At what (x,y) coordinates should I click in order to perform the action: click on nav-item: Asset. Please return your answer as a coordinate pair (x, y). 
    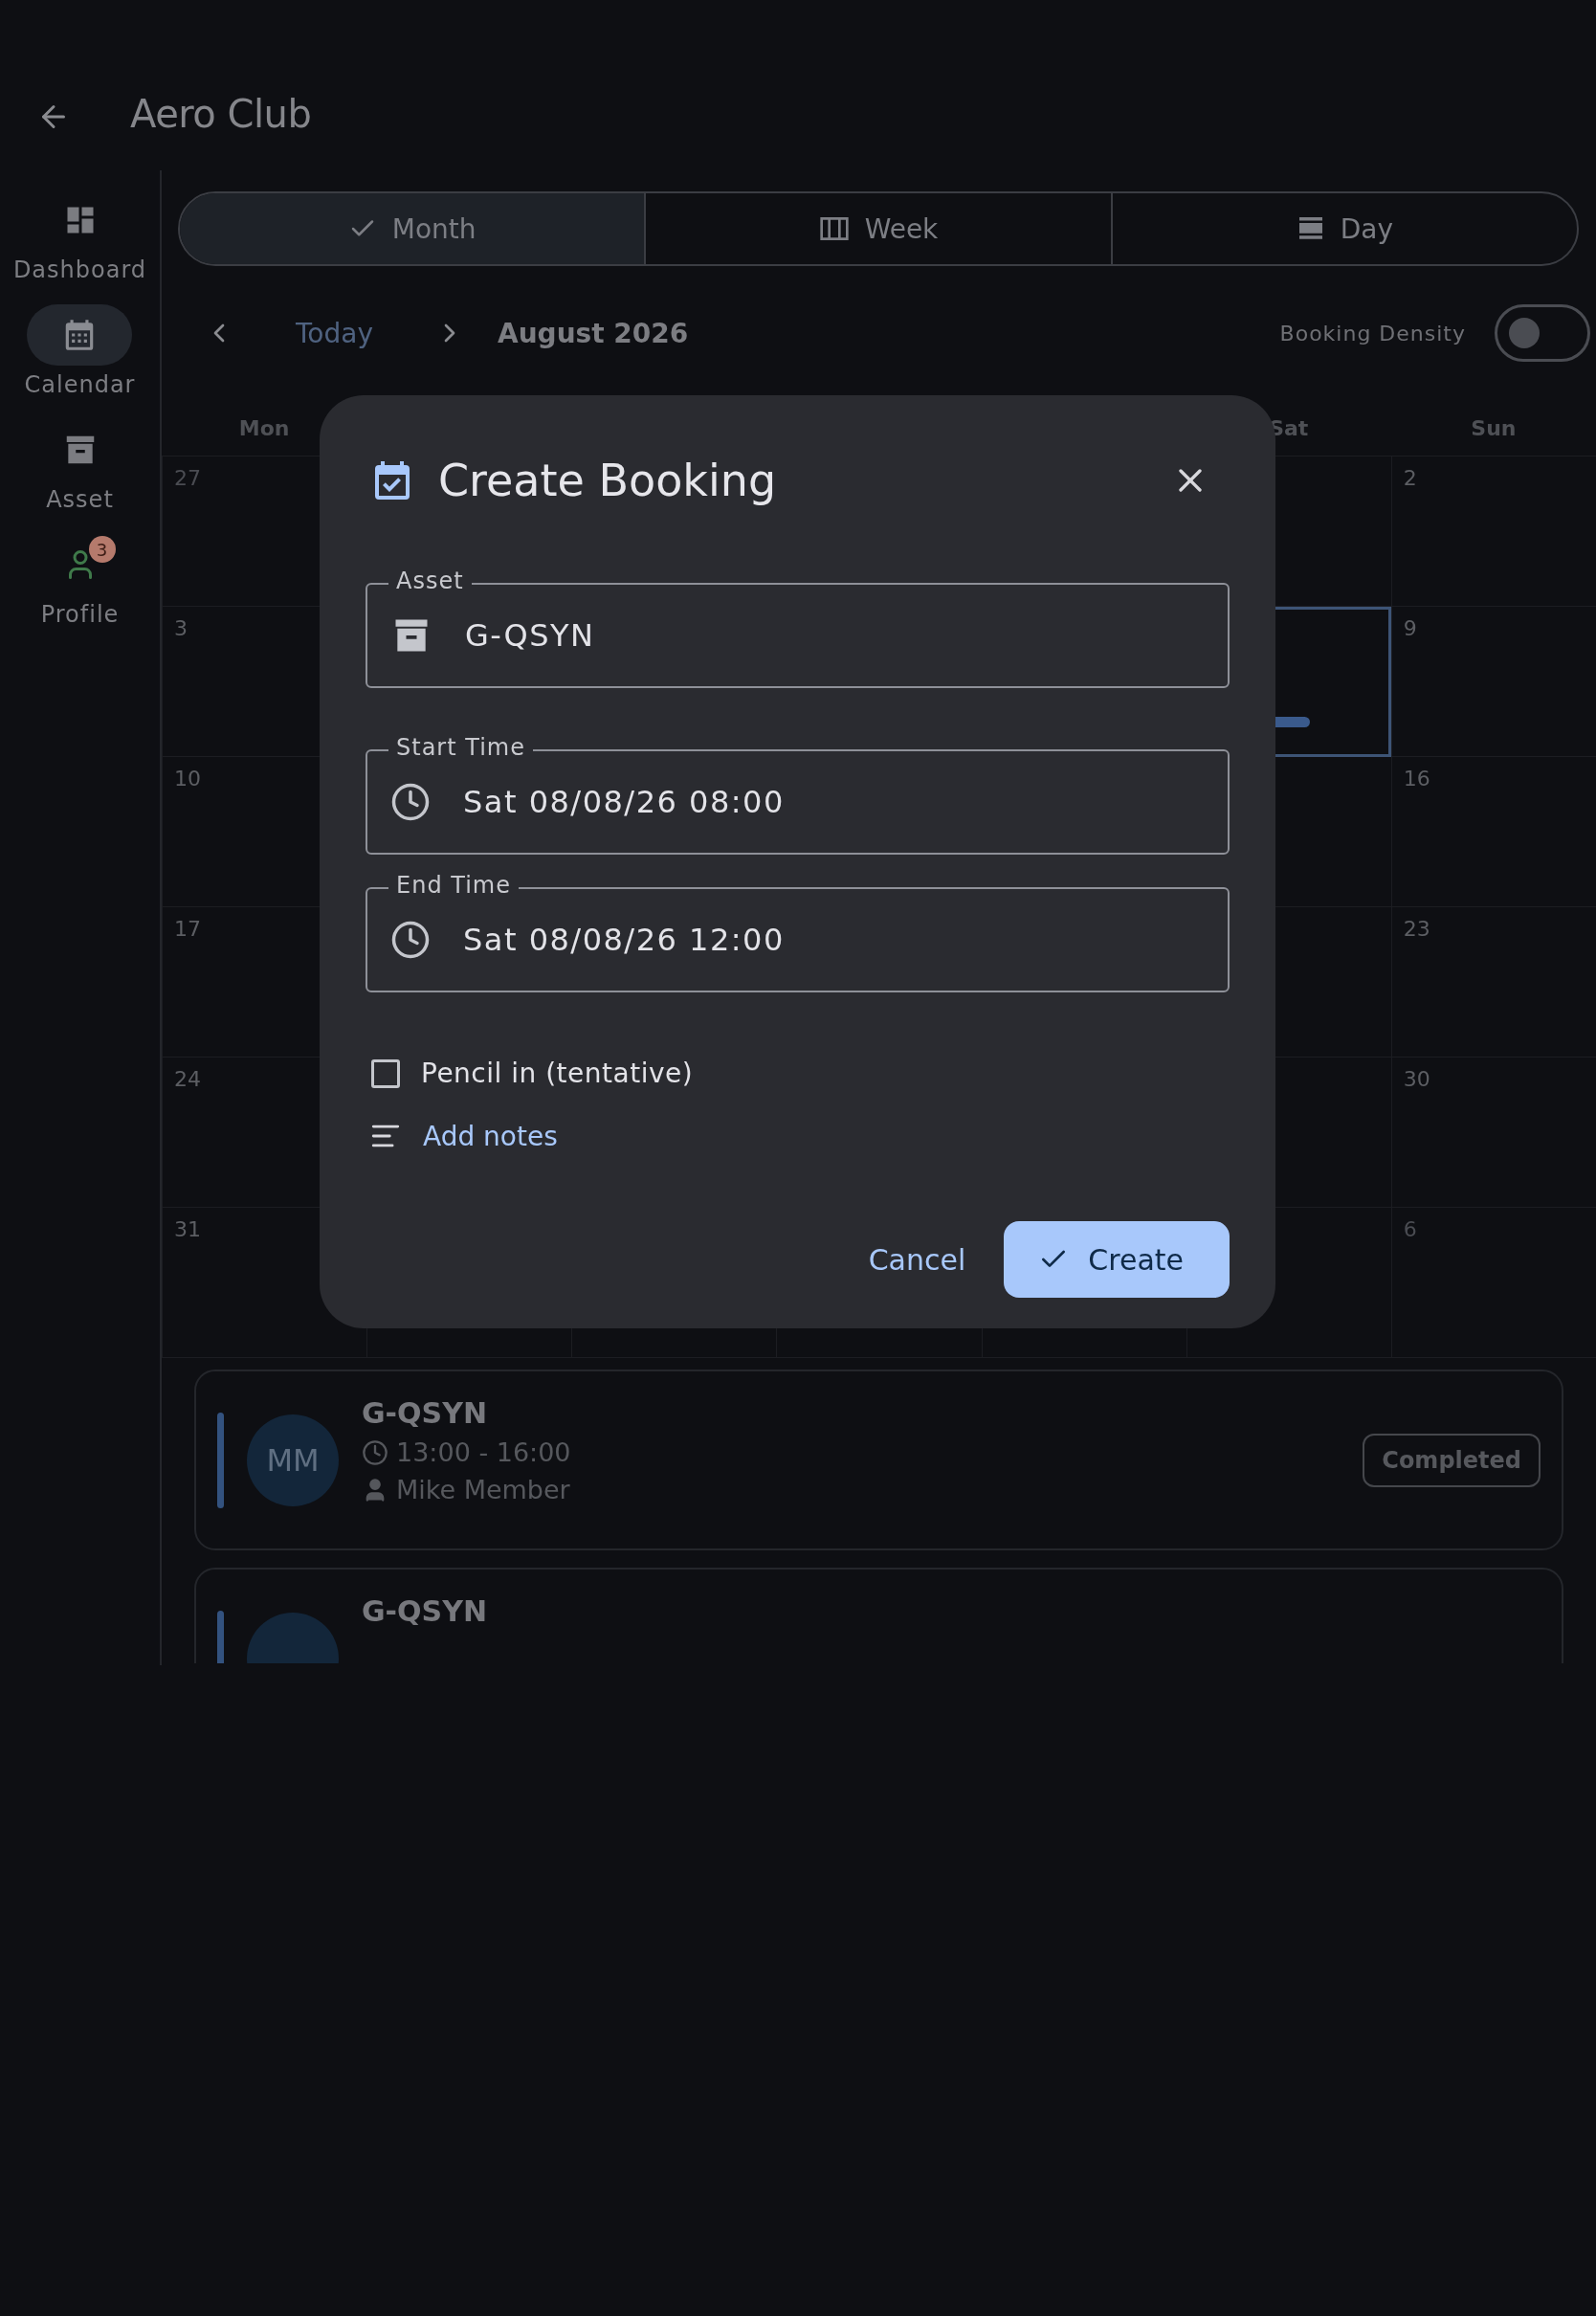
    Looking at the image, I should click on (80, 466).